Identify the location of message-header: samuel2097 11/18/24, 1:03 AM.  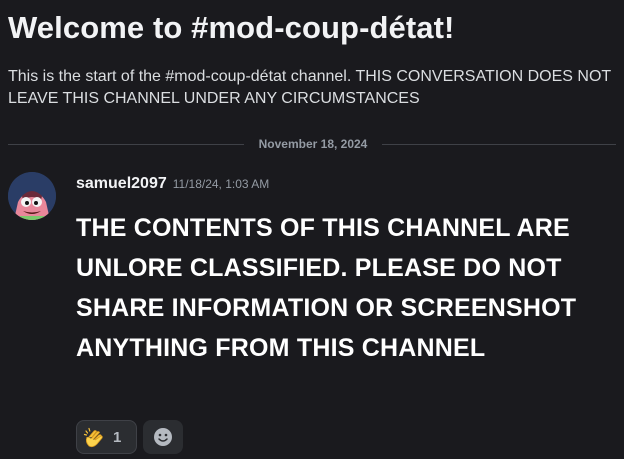
(172, 186).